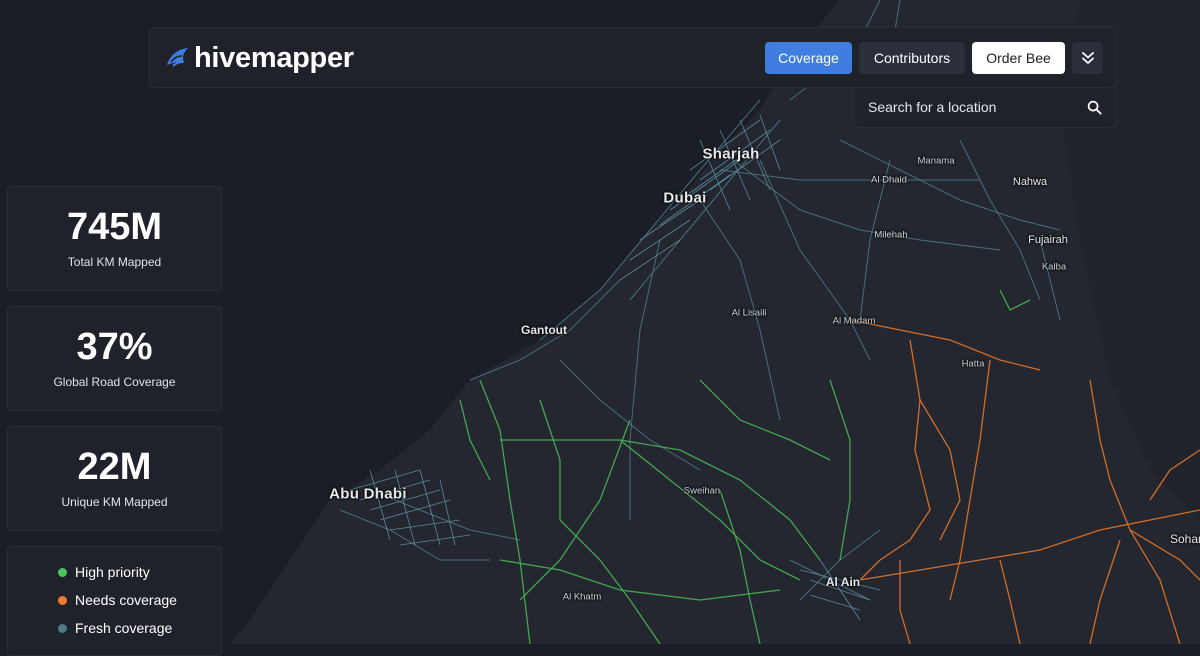 Image resolution: width=1200 pixels, height=656 pixels. I want to click on order-bee-button: Order Bee, so click(1018, 58).